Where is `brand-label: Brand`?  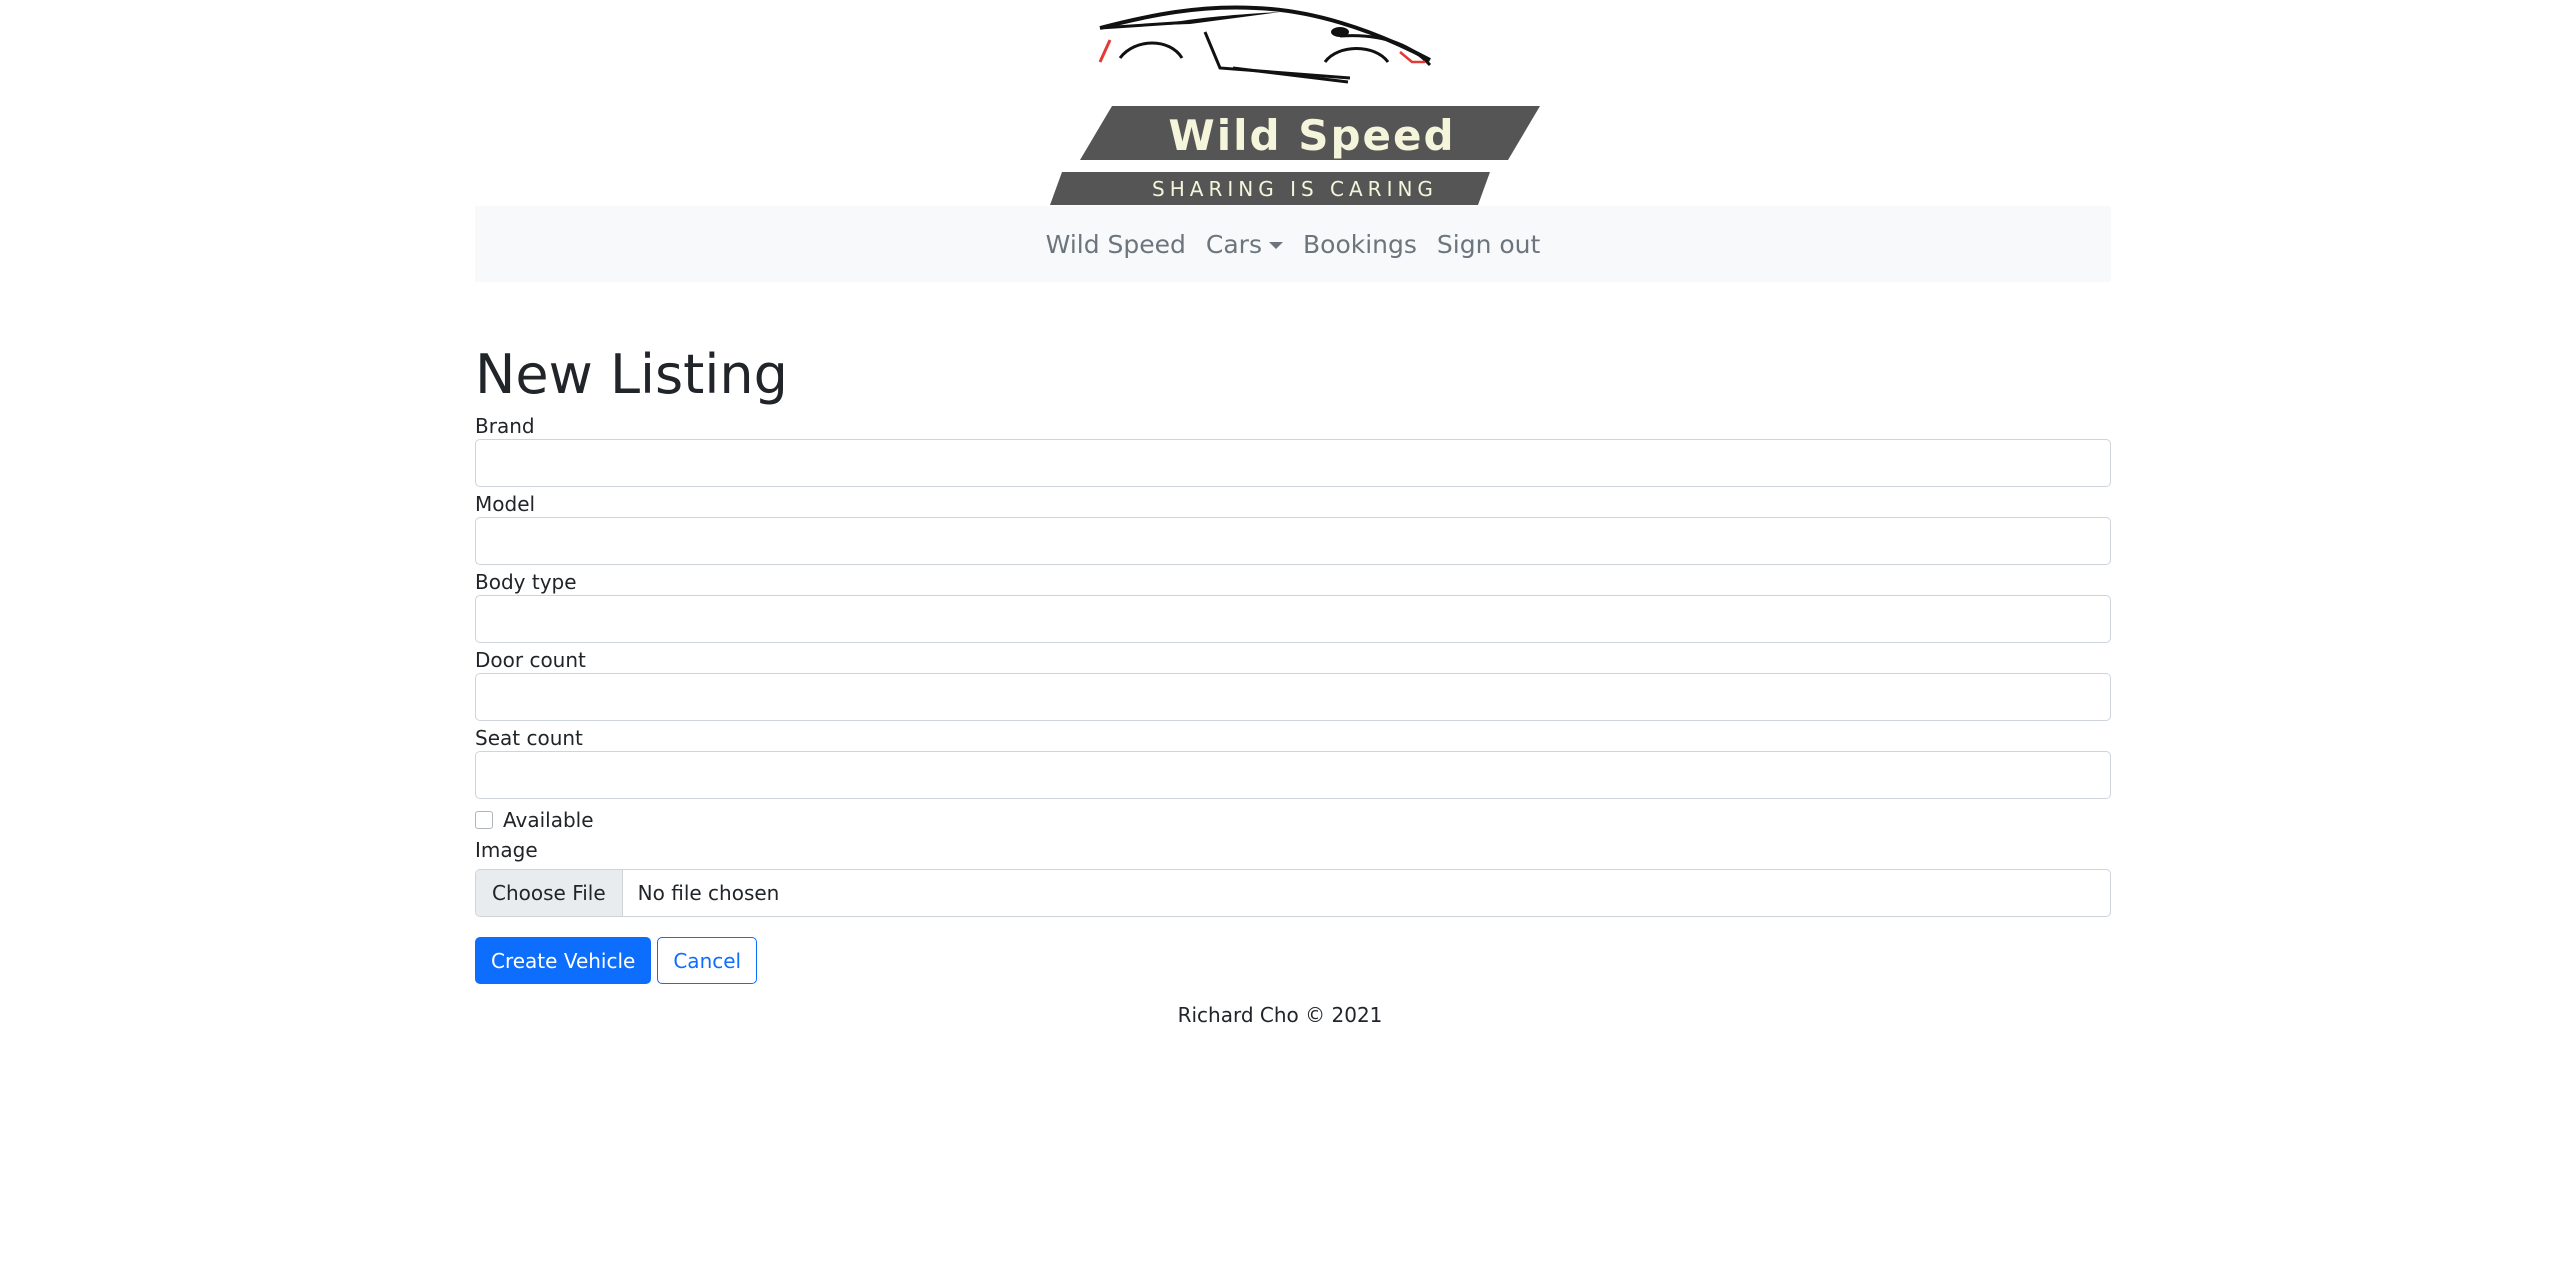 brand-label: Brand is located at coordinates (505, 426).